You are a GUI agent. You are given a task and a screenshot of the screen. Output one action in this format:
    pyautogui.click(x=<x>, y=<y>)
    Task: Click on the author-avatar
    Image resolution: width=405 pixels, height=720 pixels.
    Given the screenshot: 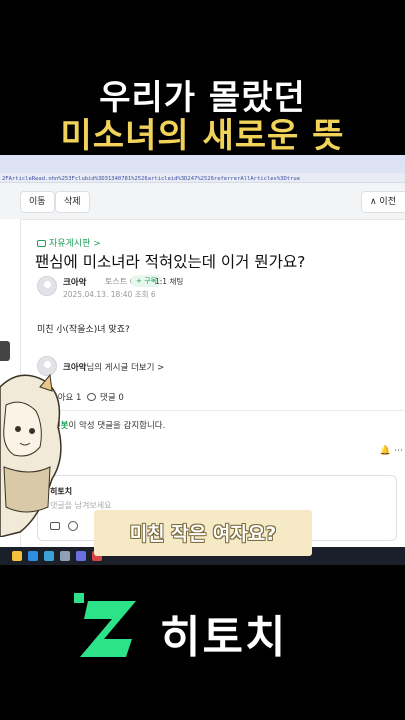 What is the action you would take?
    pyautogui.click(x=47, y=286)
    